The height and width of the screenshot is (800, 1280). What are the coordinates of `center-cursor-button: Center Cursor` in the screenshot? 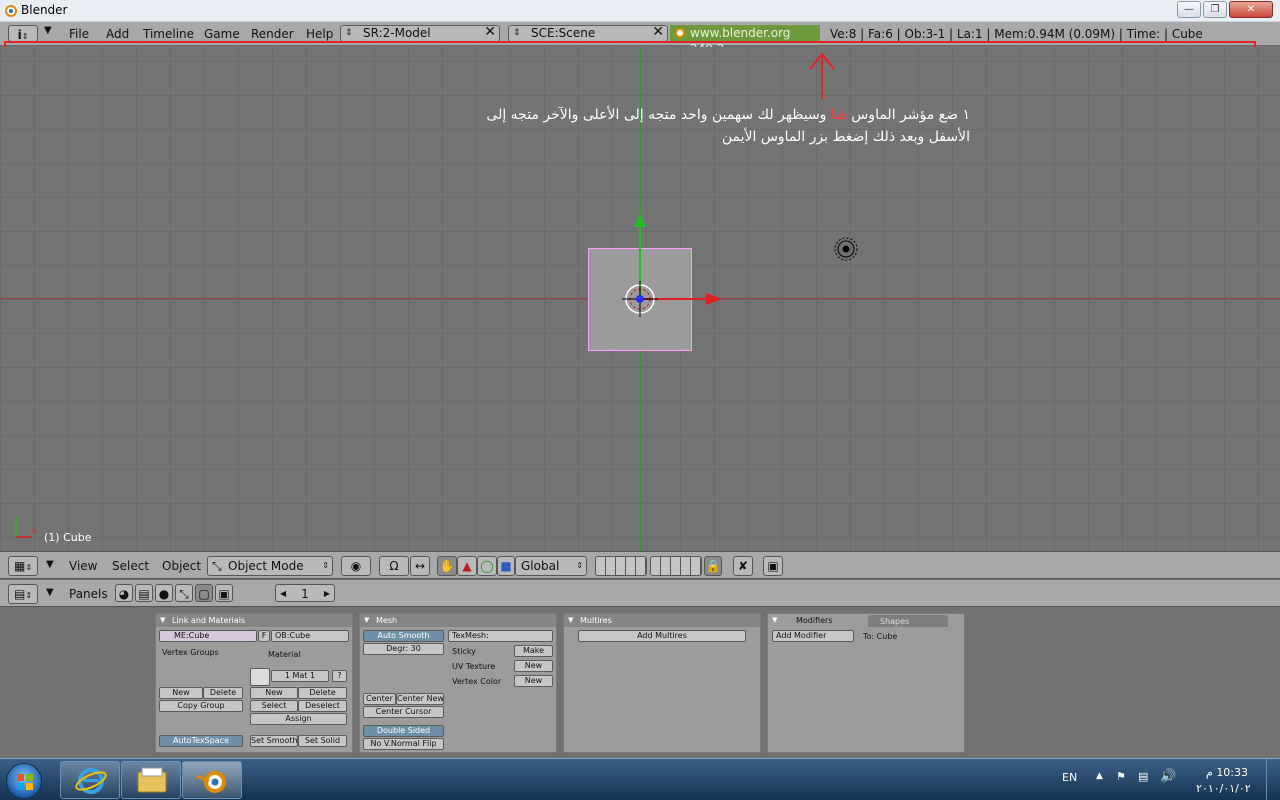 It's located at (403, 712).